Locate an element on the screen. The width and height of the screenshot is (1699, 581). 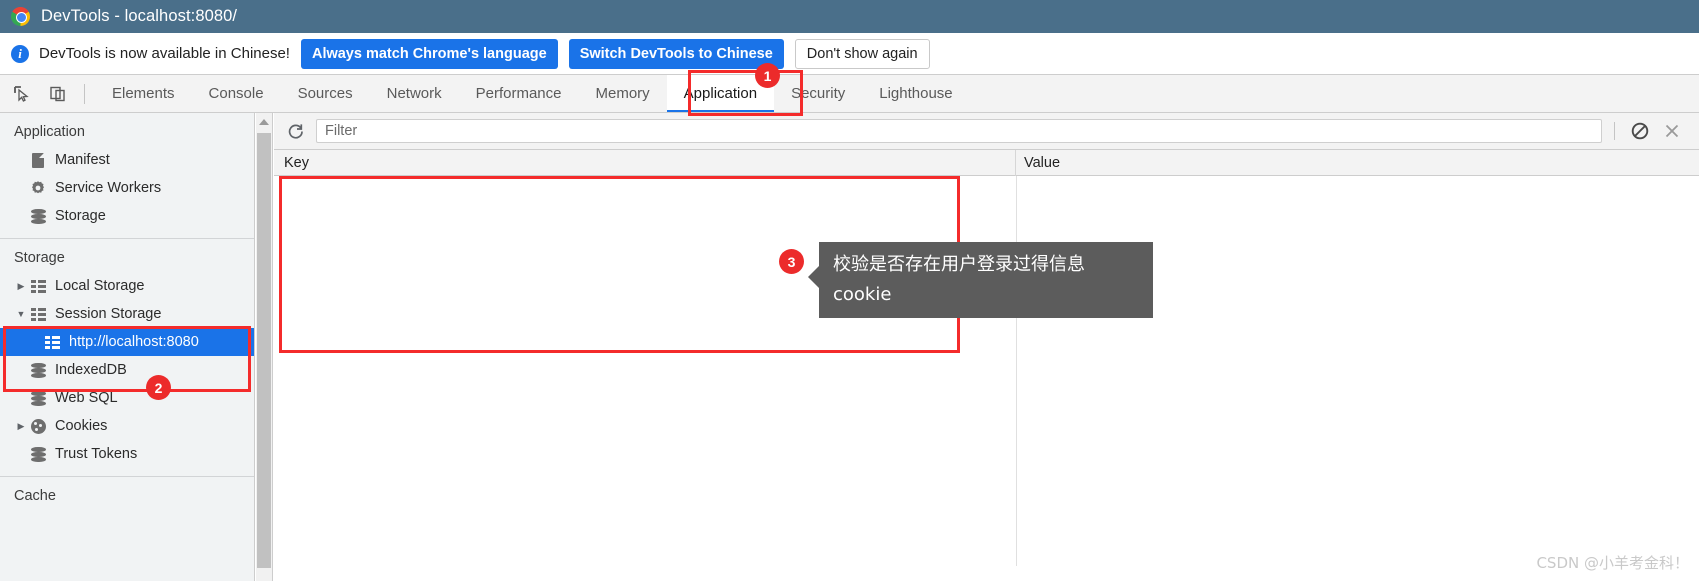
tab-console: Console is located at coordinates (236, 93).